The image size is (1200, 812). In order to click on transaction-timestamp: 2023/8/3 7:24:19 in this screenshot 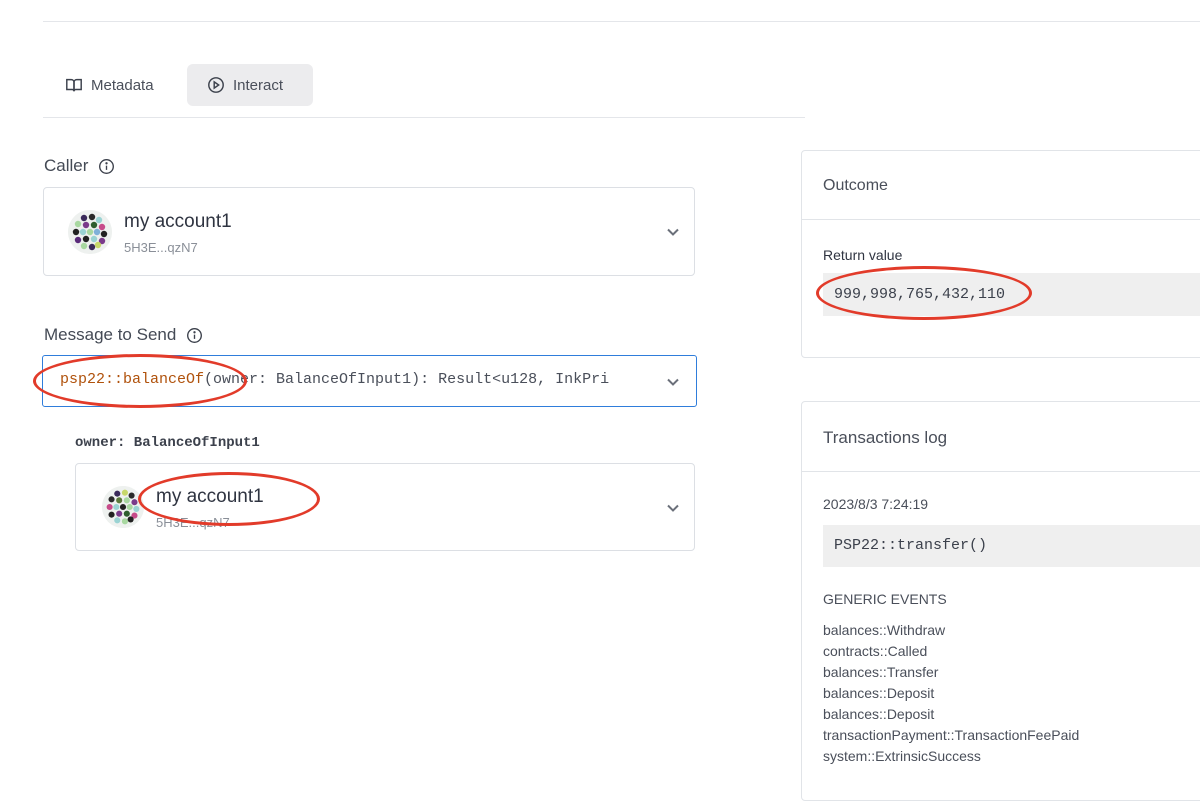, I will do `click(876, 504)`.